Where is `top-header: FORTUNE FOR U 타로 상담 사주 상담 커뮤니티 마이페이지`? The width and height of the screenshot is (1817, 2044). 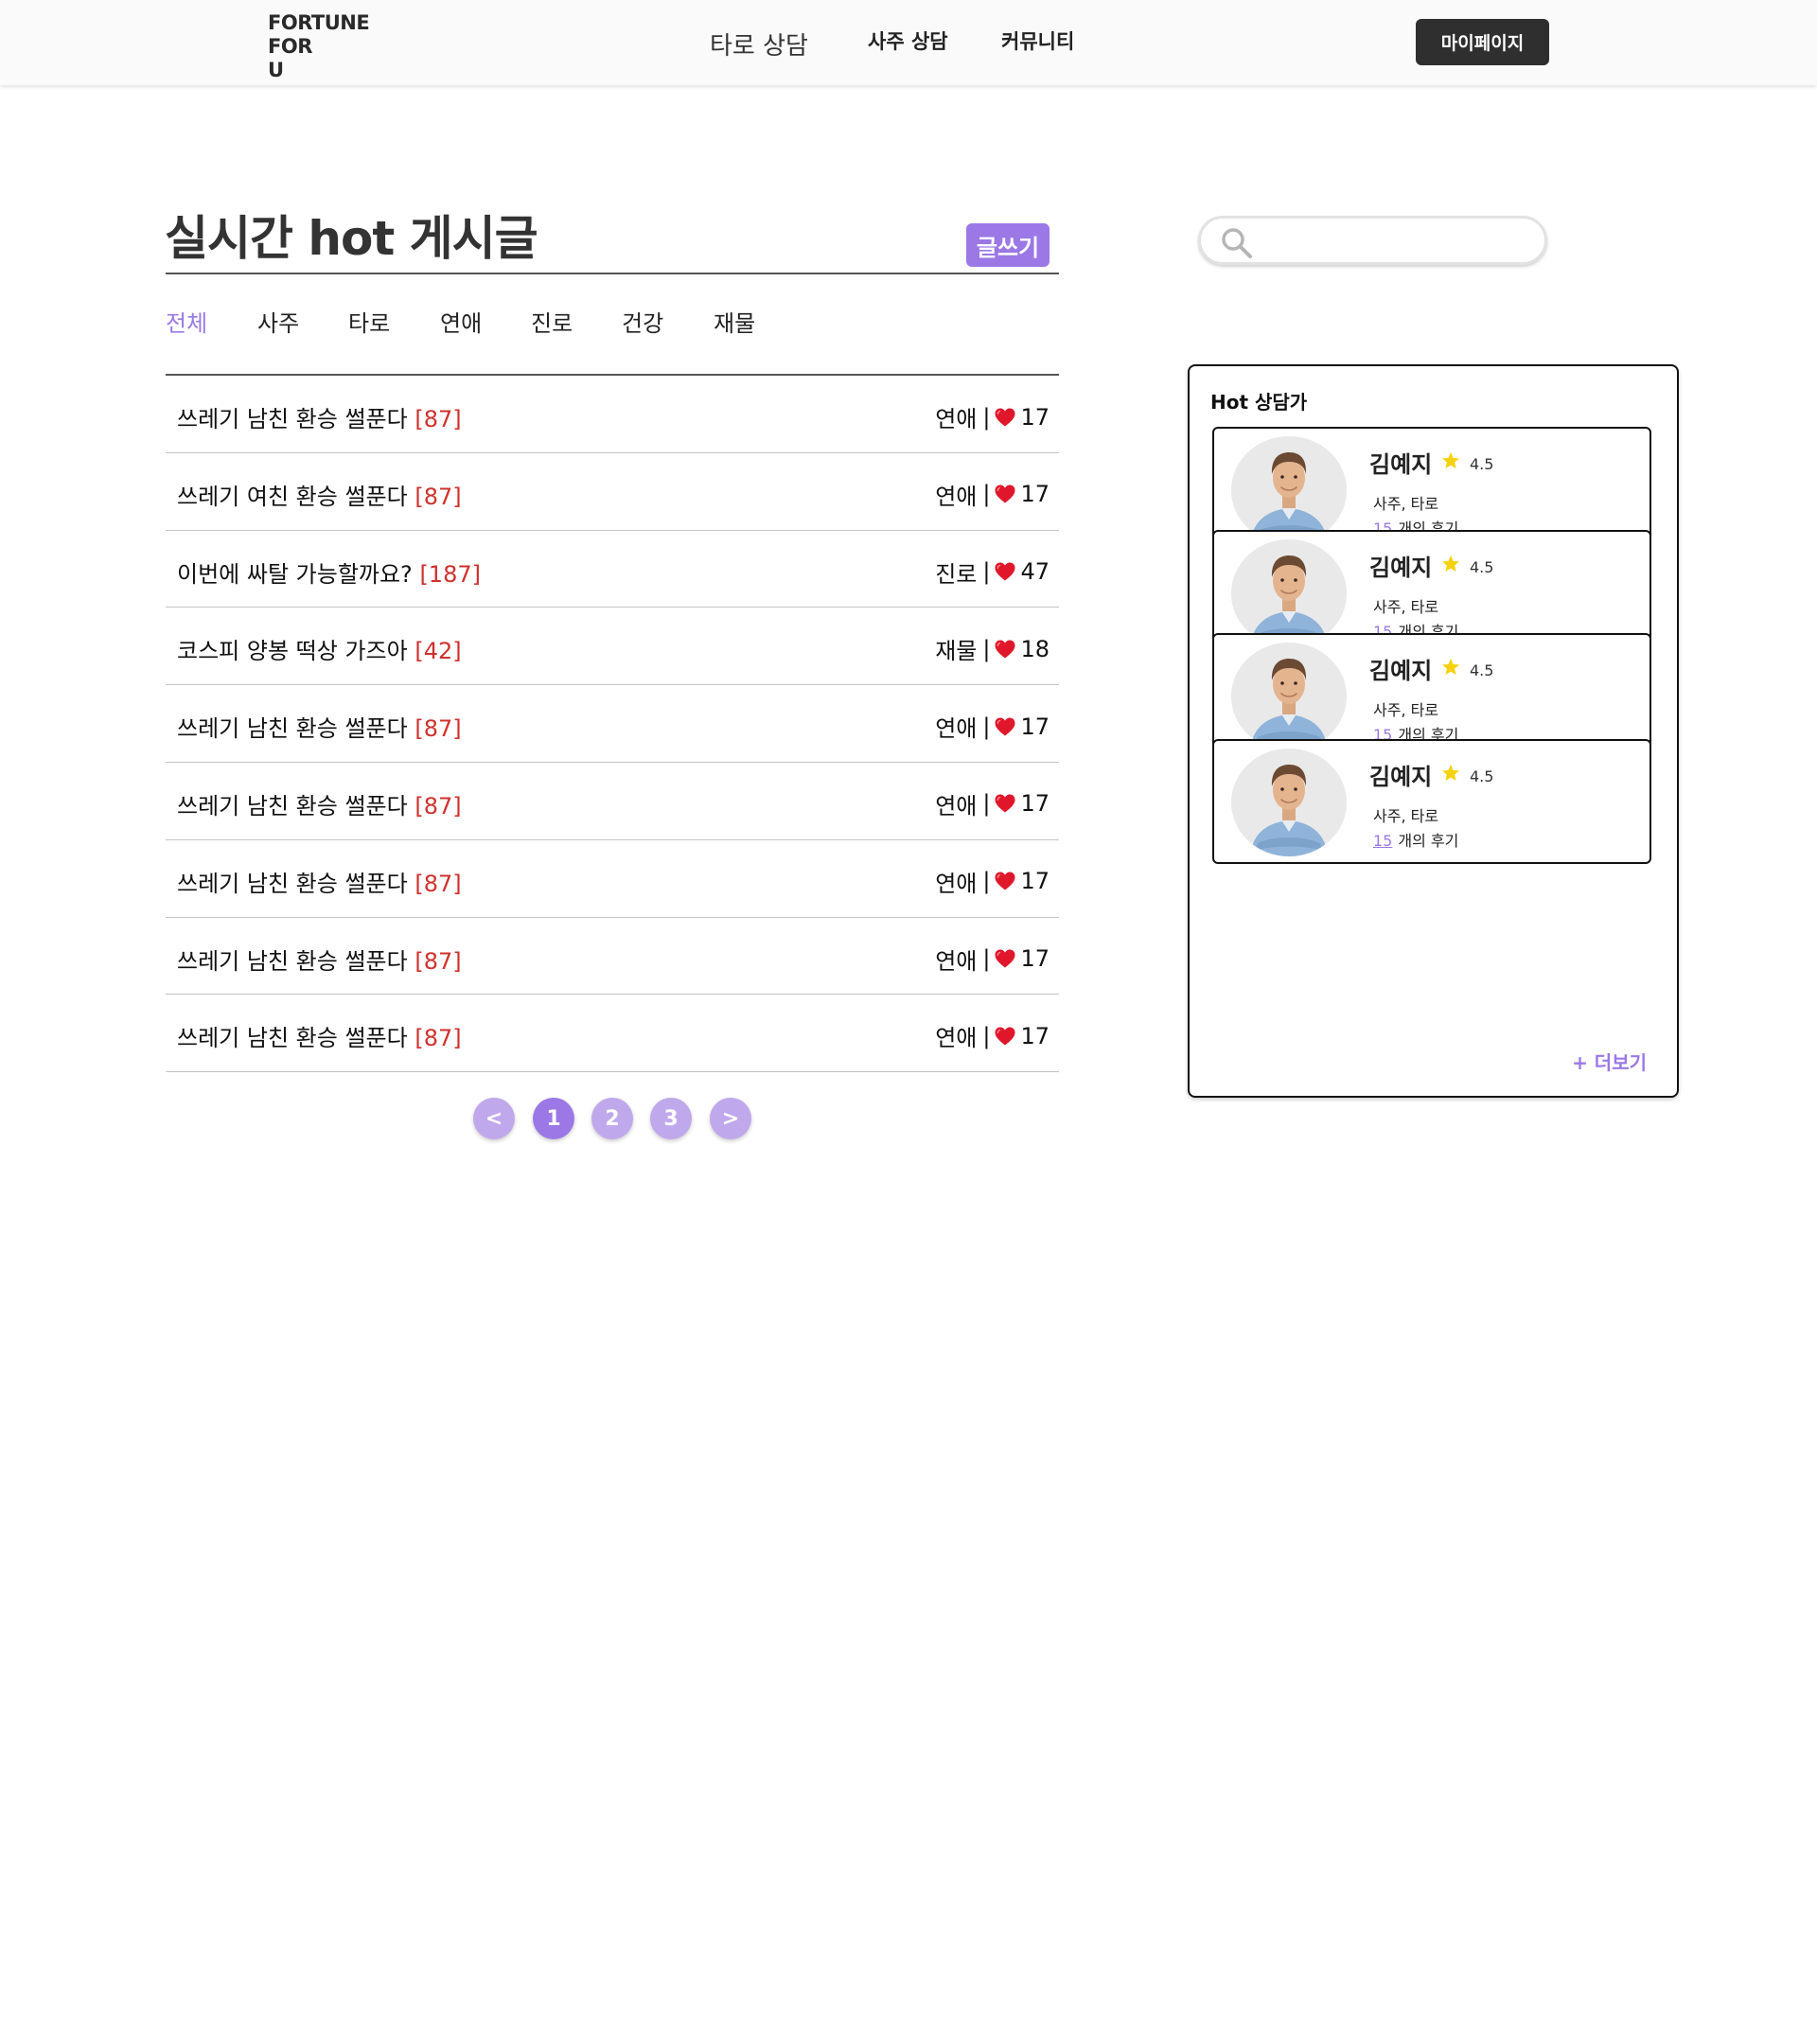
top-header: FORTUNE FOR U 타로 상담 사주 상담 커뮤니티 마이페이지 is located at coordinates (908, 42).